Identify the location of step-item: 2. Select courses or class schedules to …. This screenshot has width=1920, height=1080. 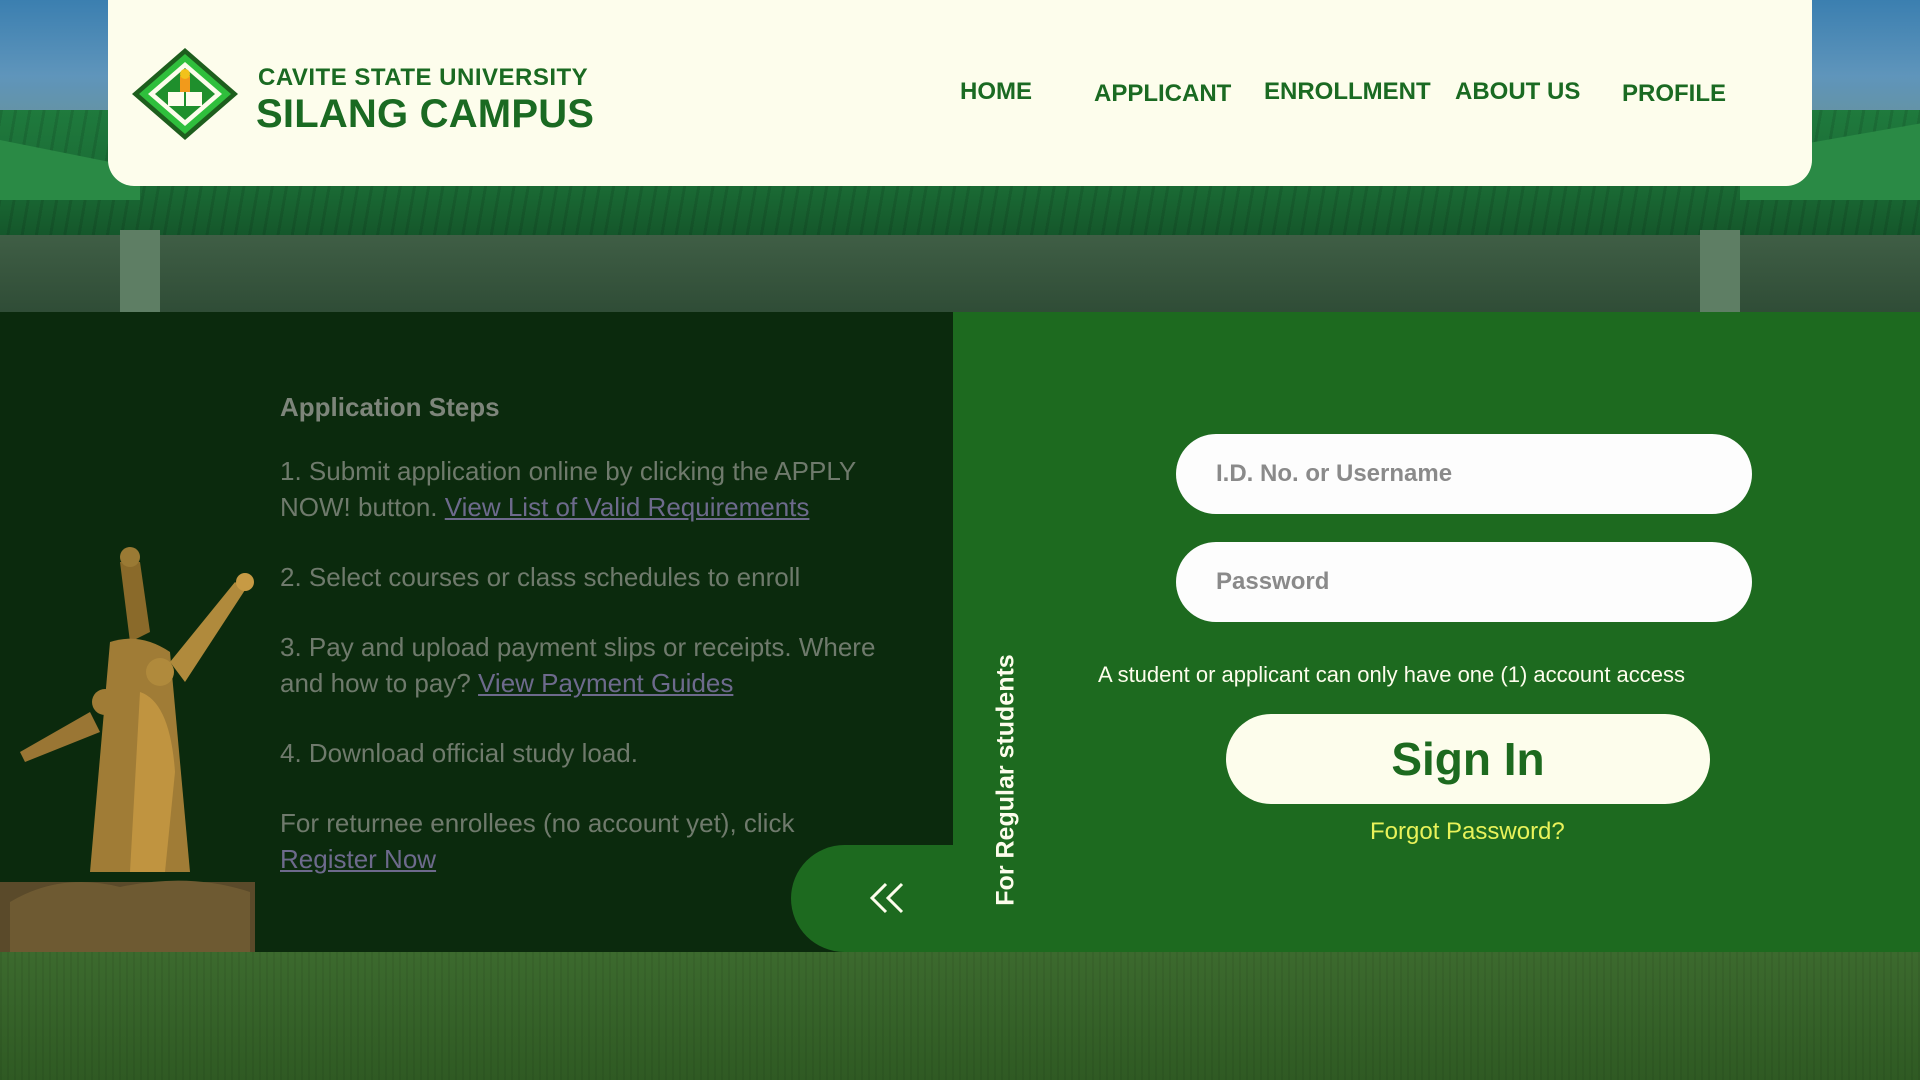
(600, 577).